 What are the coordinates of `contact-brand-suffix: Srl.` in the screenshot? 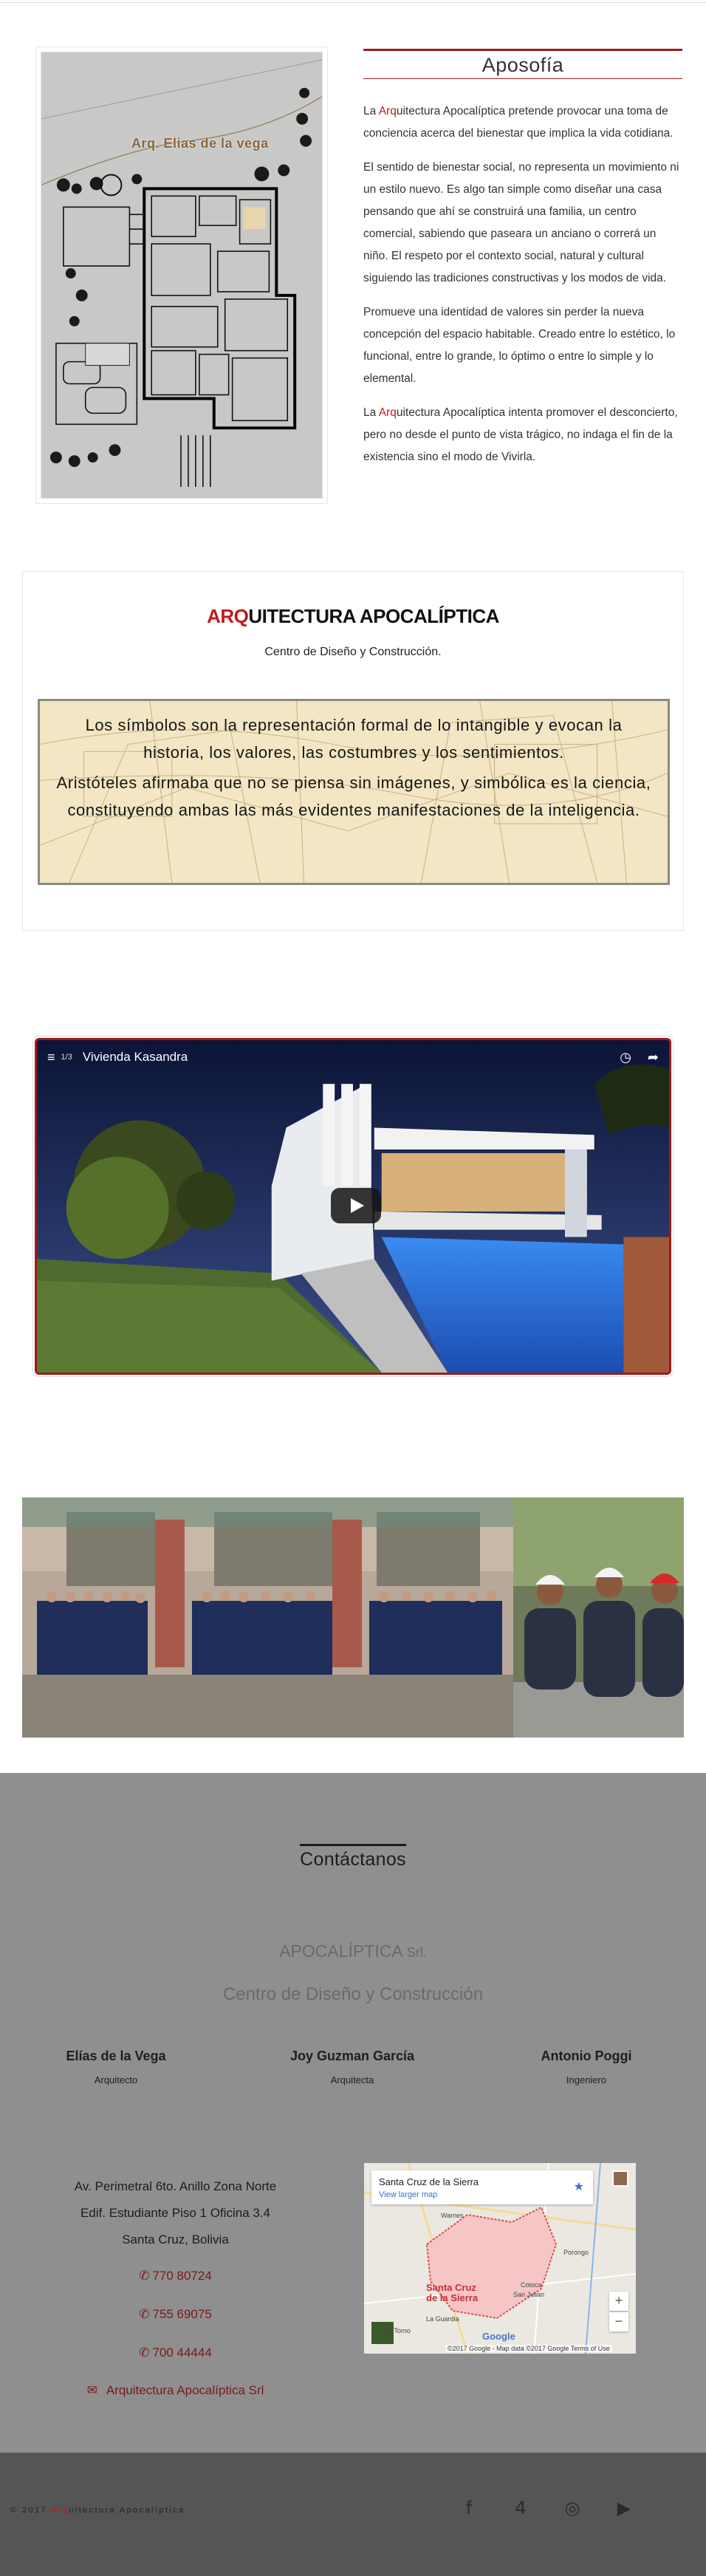 It's located at (416, 1952).